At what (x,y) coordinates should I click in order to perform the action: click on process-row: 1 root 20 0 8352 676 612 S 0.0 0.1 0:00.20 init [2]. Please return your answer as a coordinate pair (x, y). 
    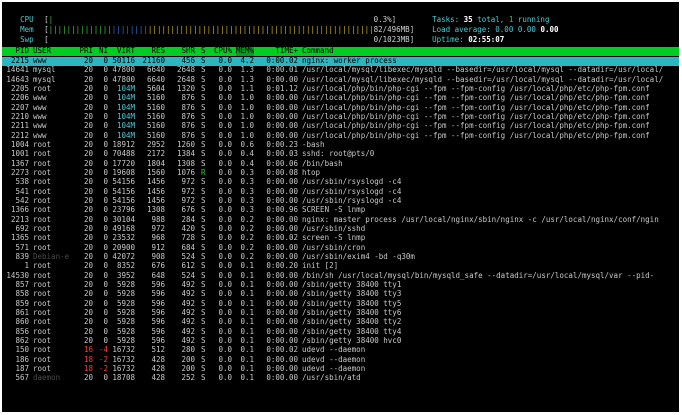
    Looking at the image, I should click on (340, 266).